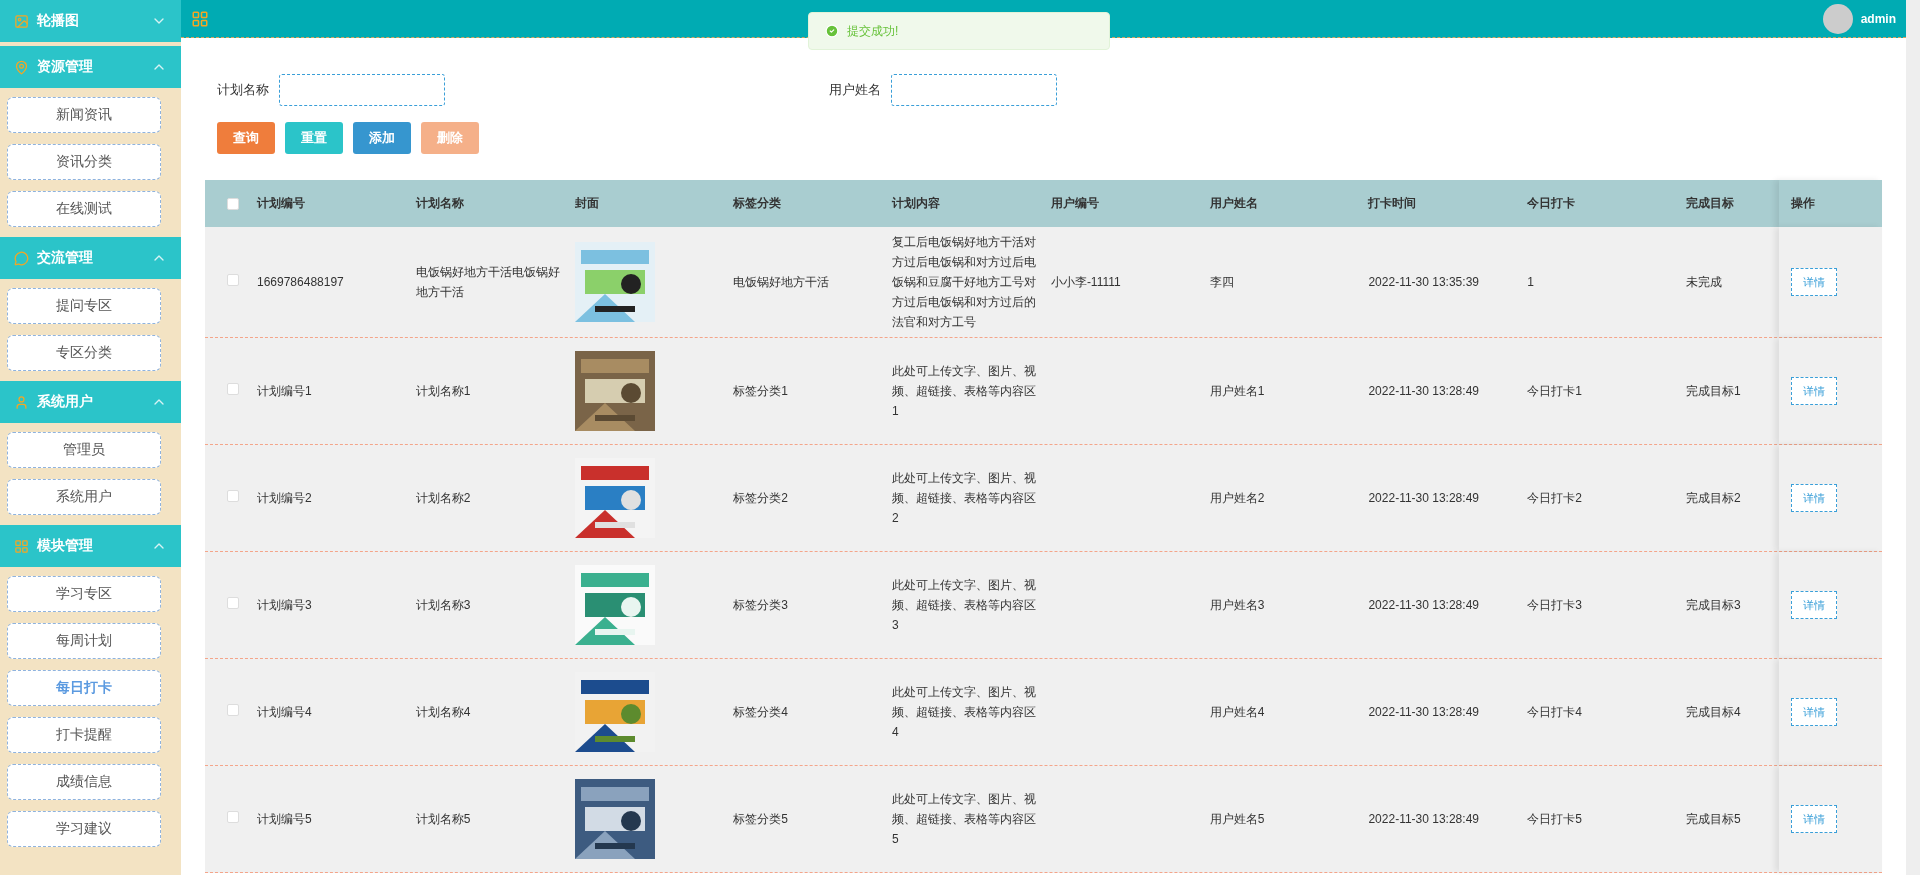 The image size is (1920, 875). What do you see at coordinates (443, 712) in the screenshot?
I see `table-cell: 计划名称4` at bounding box center [443, 712].